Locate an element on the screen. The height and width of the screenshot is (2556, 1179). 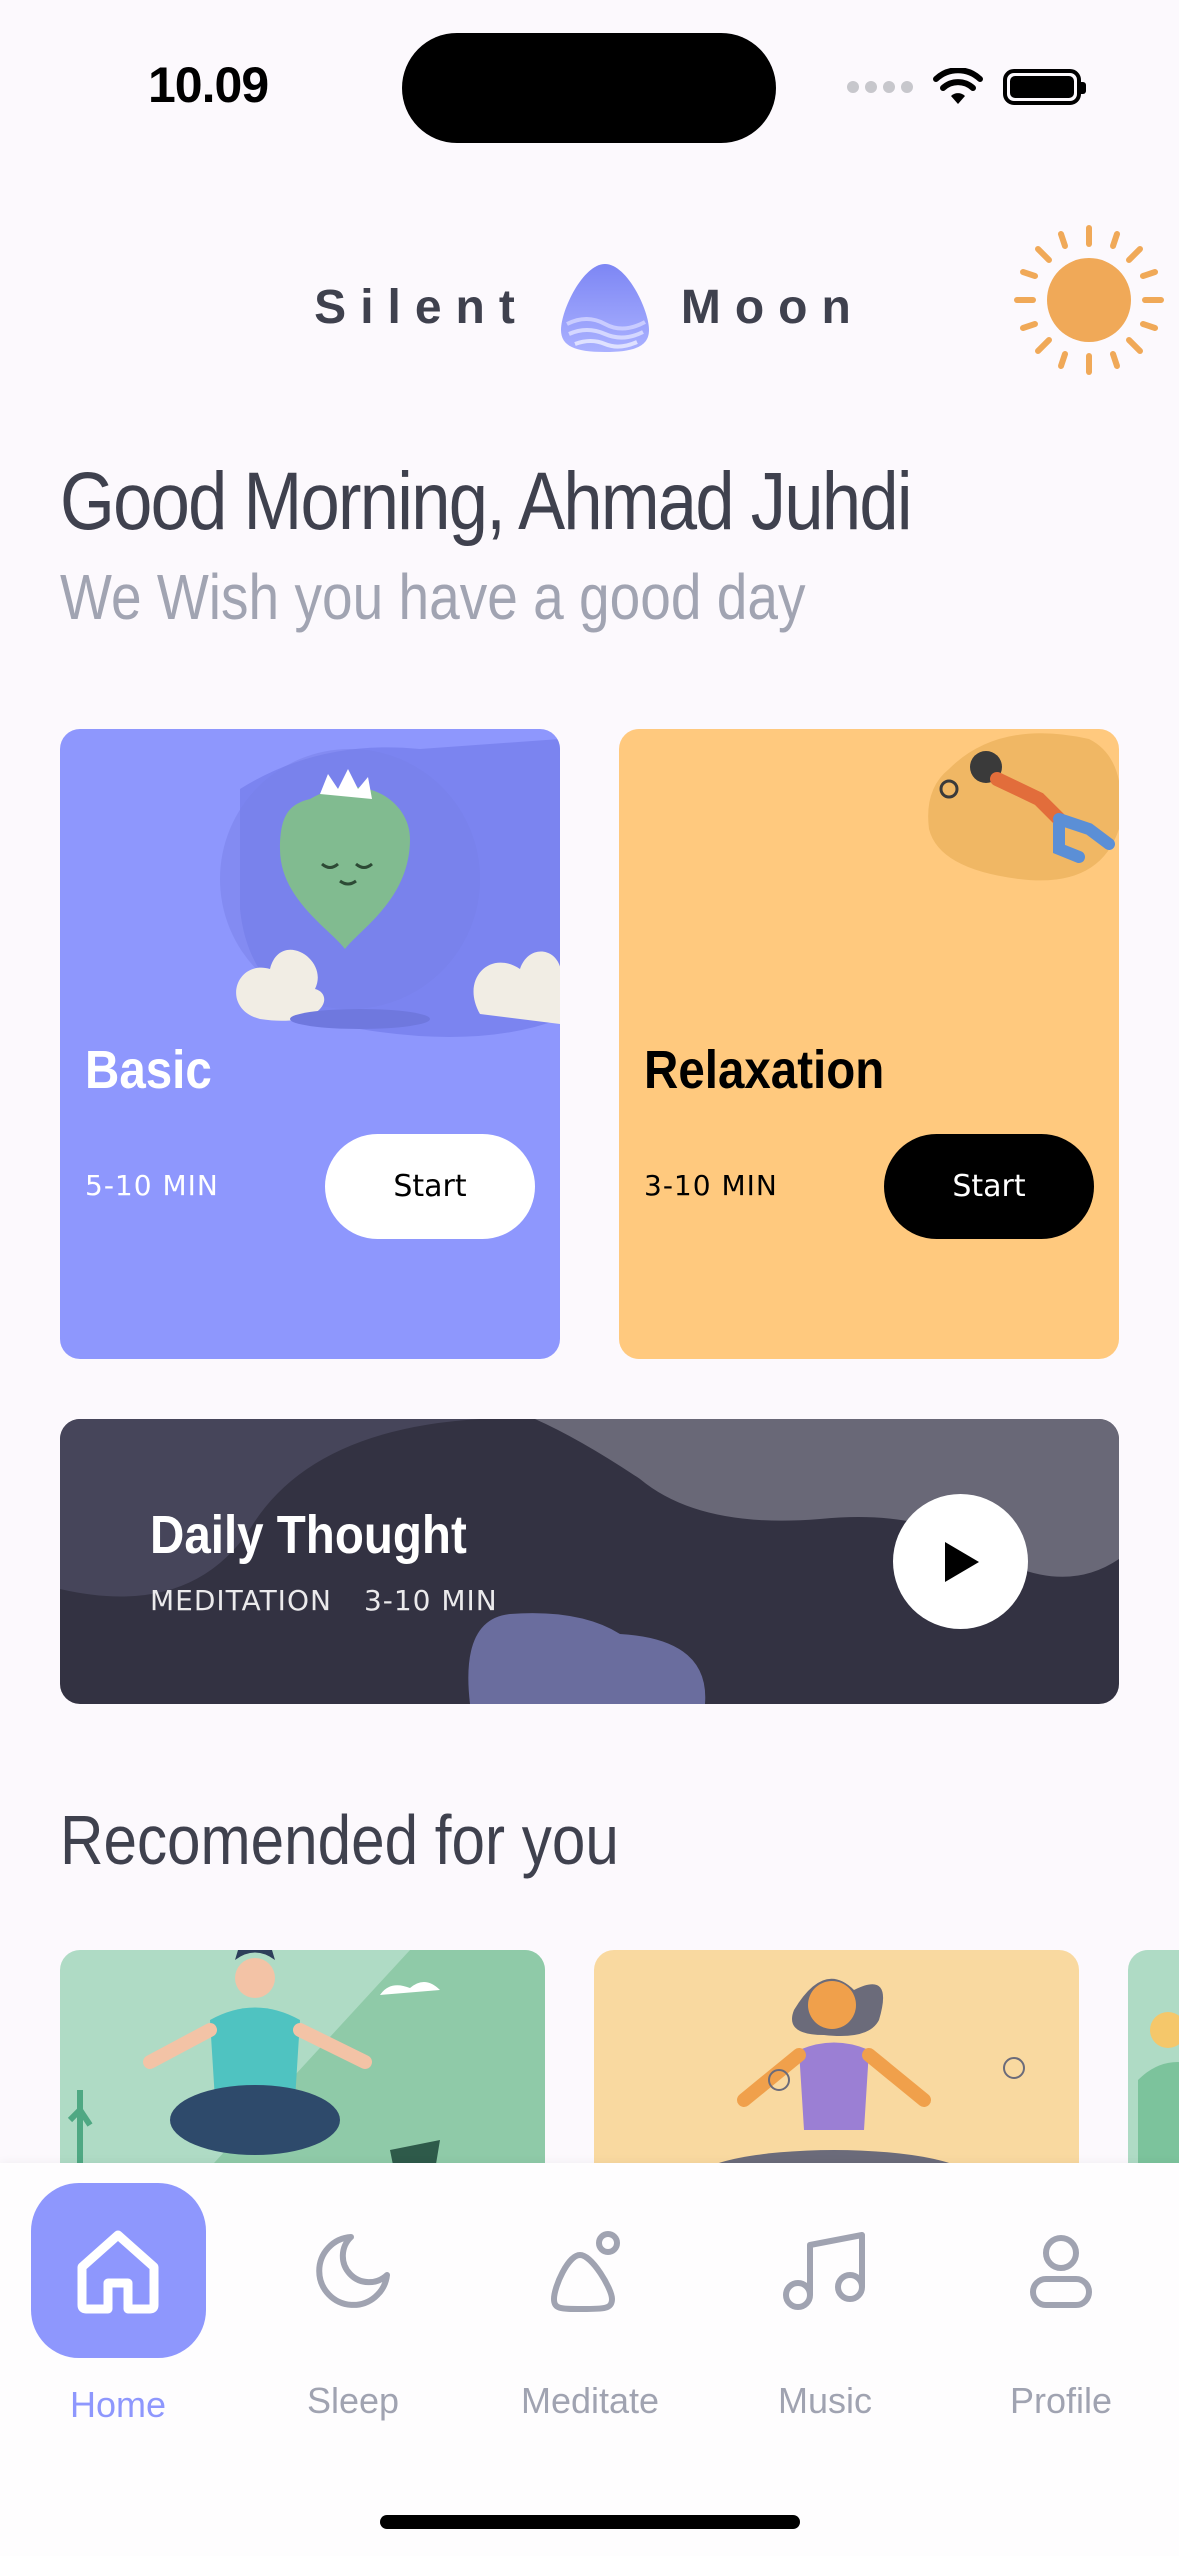
status-indicators is located at coordinates (966, 87).